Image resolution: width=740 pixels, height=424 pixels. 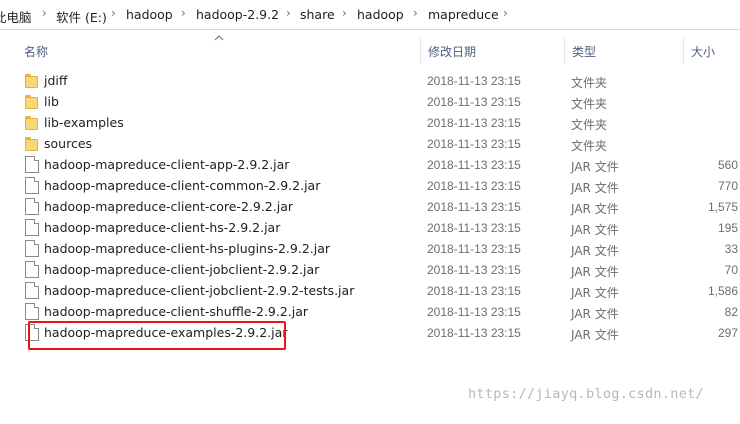 What do you see at coordinates (380, 14) in the screenshot?
I see `breadcrumb-hadoop-sub: hadoop` at bounding box center [380, 14].